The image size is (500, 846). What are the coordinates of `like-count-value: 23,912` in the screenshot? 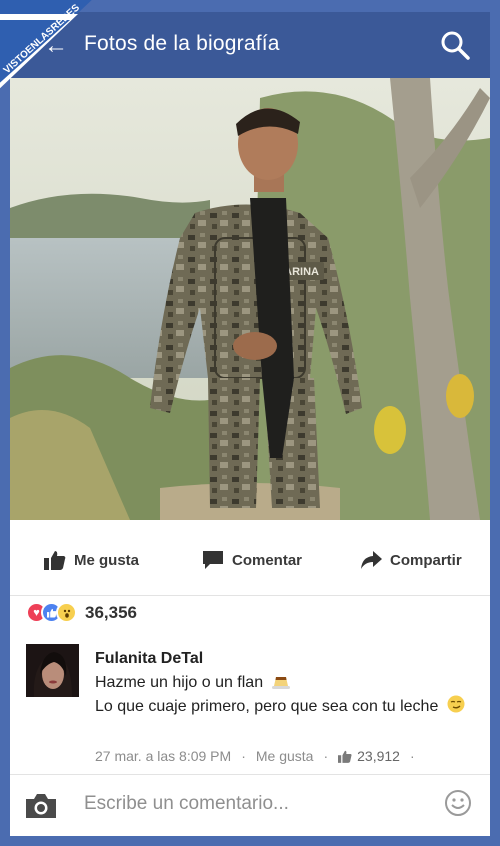 It's located at (378, 756).